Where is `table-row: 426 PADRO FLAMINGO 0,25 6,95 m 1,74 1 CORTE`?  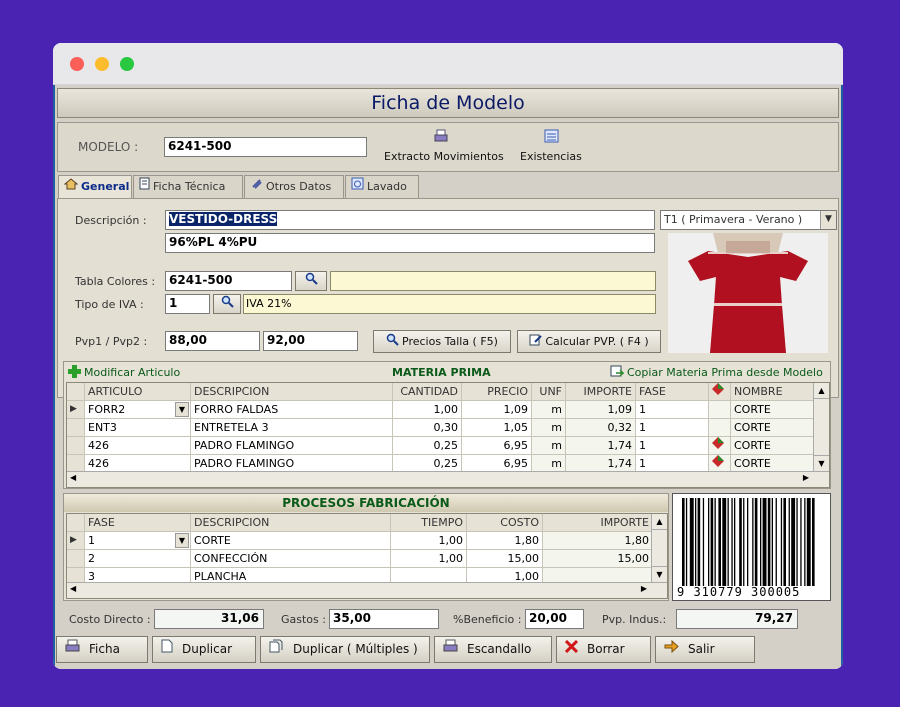
table-row: 426 PADRO FLAMINGO 0,25 6,95 m 1,74 1 CORTE is located at coordinates (448, 446).